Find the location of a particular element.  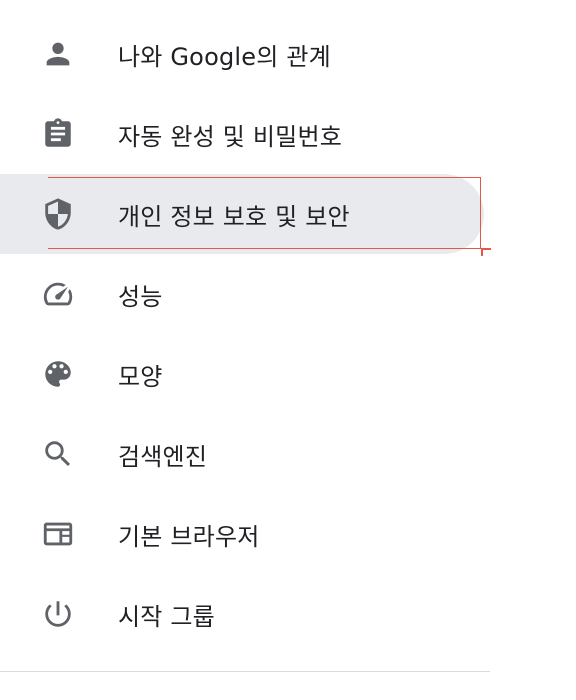

sidebar-item-label: 자동 완성 및 비밀번호 is located at coordinates (230, 136).